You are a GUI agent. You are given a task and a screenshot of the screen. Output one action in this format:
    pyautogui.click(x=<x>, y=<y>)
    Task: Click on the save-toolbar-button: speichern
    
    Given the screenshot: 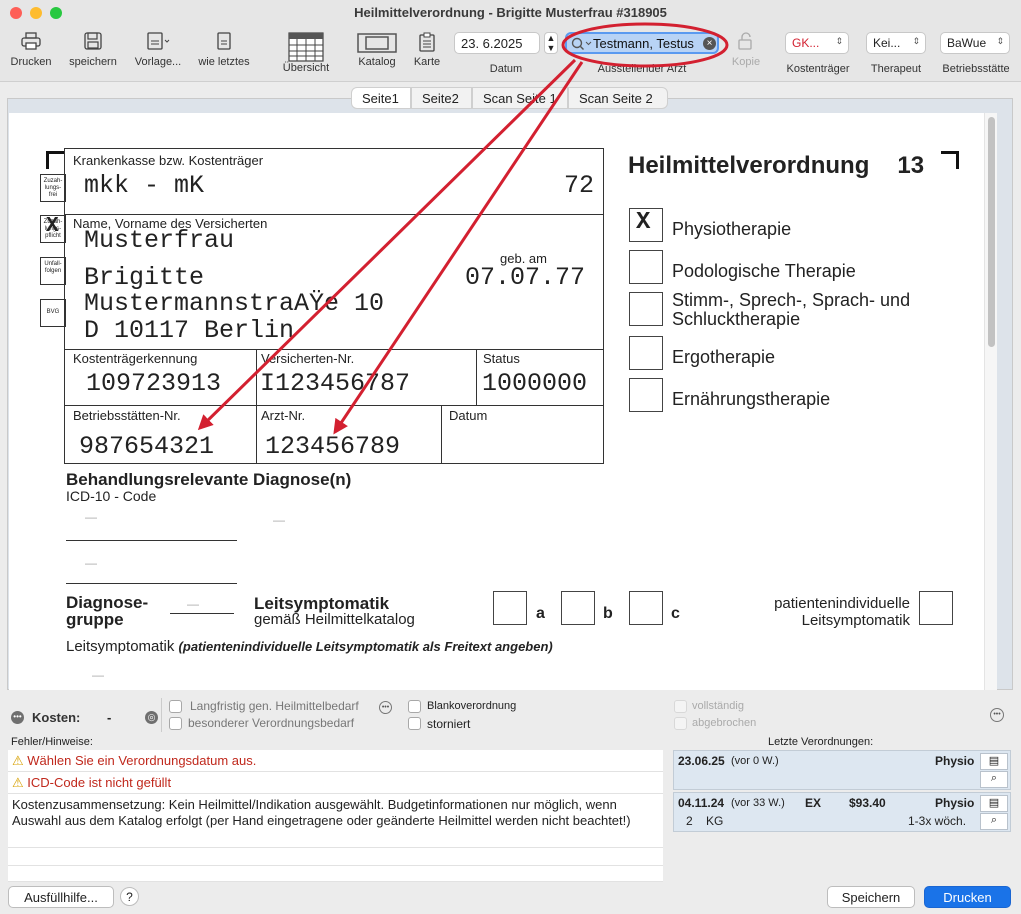 What is the action you would take?
    pyautogui.click(x=93, y=56)
    